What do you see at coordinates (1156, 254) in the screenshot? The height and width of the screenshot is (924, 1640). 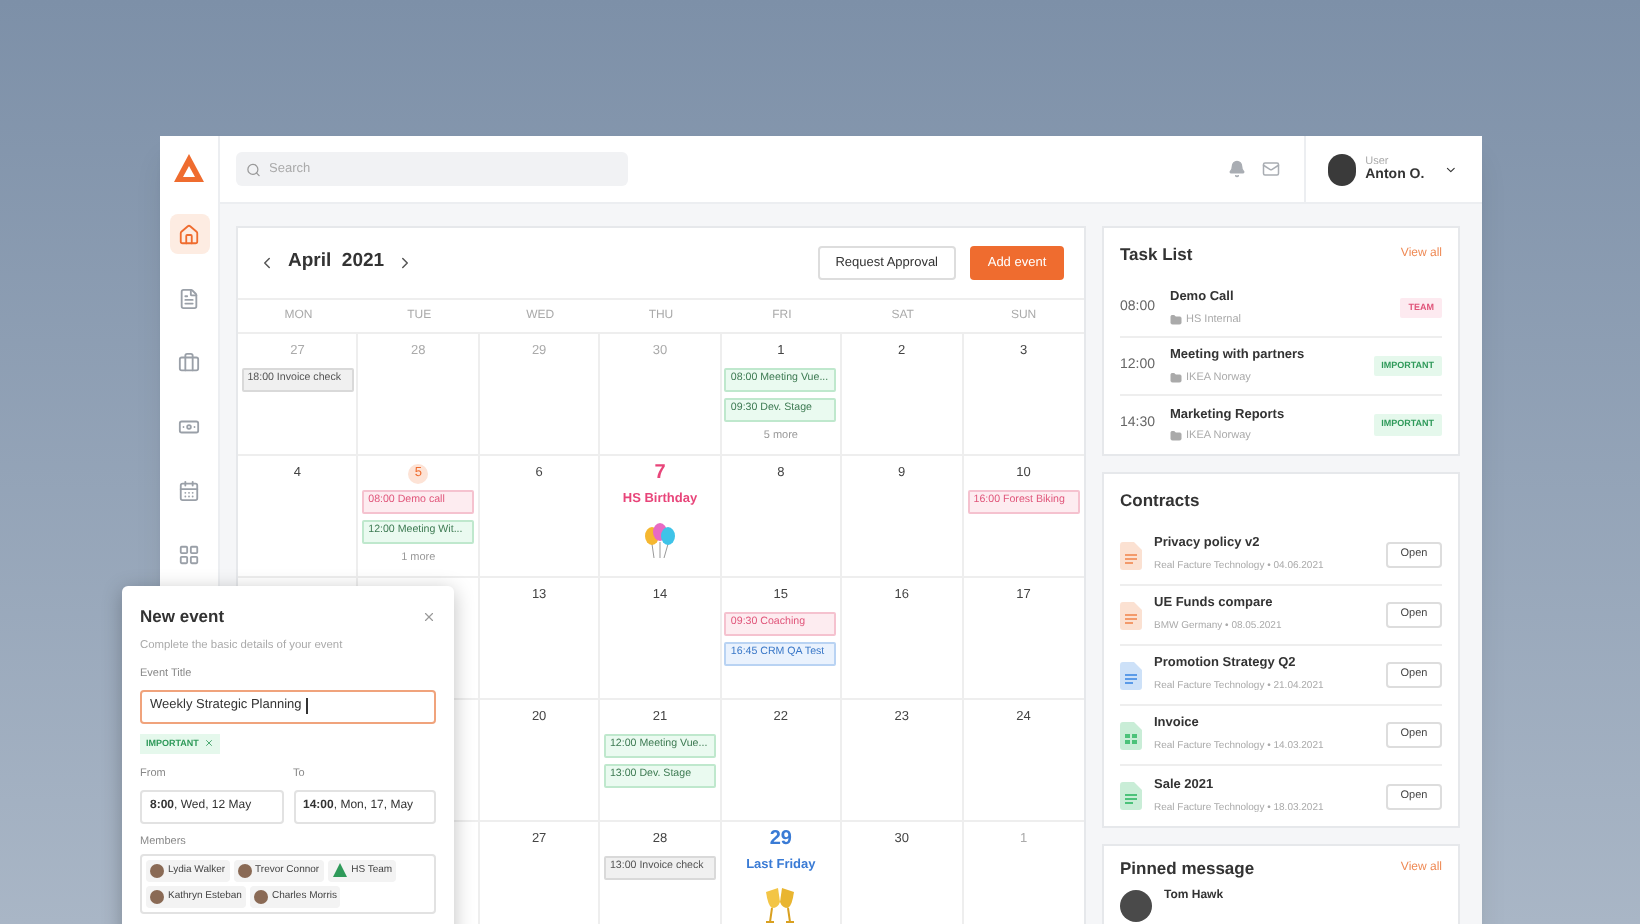 I see `card-title: Task List` at bounding box center [1156, 254].